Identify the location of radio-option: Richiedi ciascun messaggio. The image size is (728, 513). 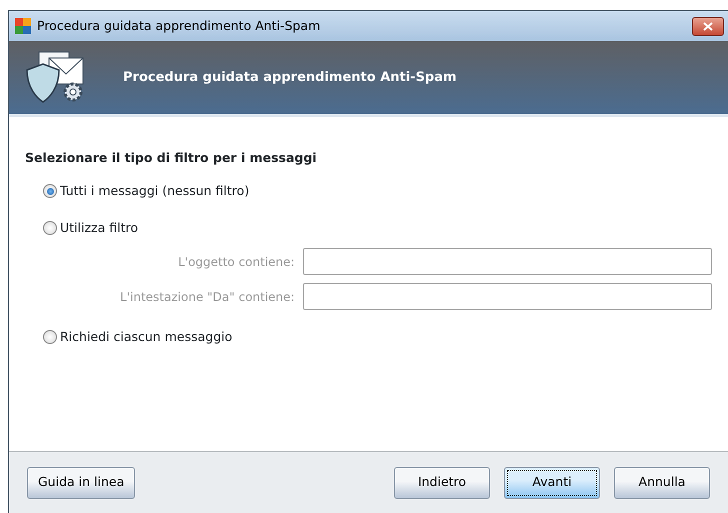
(137, 337).